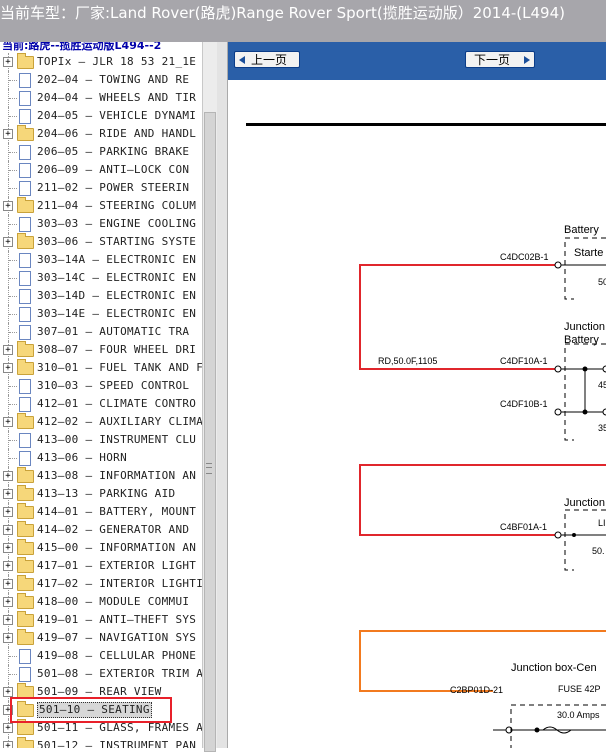 The width and height of the screenshot is (606, 752). Describe the element at coordinates (101, 404) in the screenshot. I see `tree-item: 412—01 — CLIMATE CONTRO` at that location.